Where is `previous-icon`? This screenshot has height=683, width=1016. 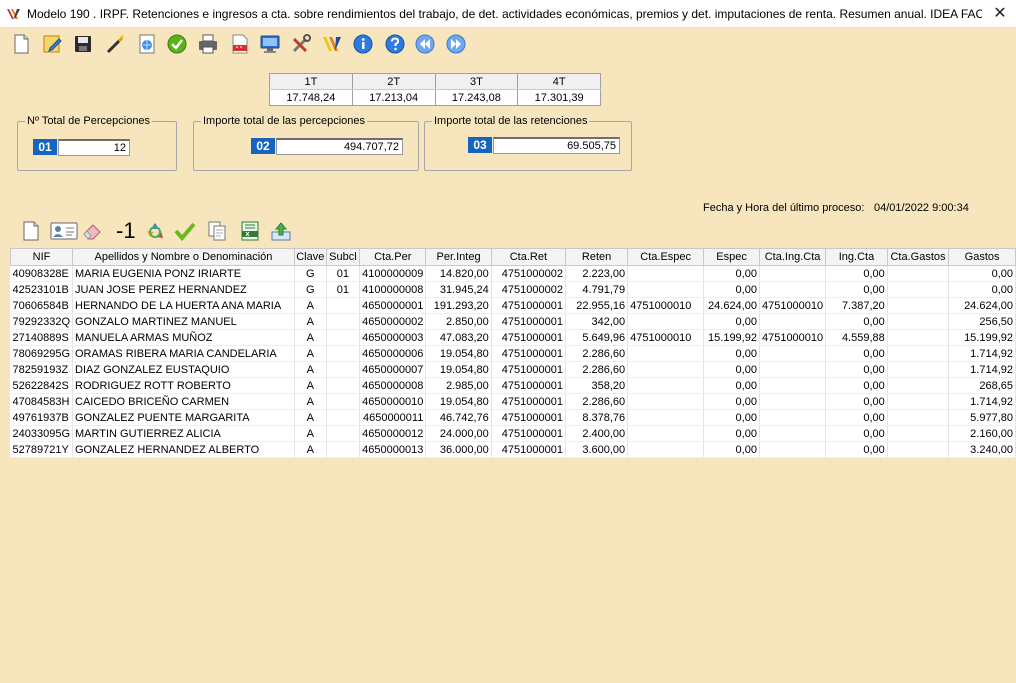
previous-icon is located at coordinates (425, 44).